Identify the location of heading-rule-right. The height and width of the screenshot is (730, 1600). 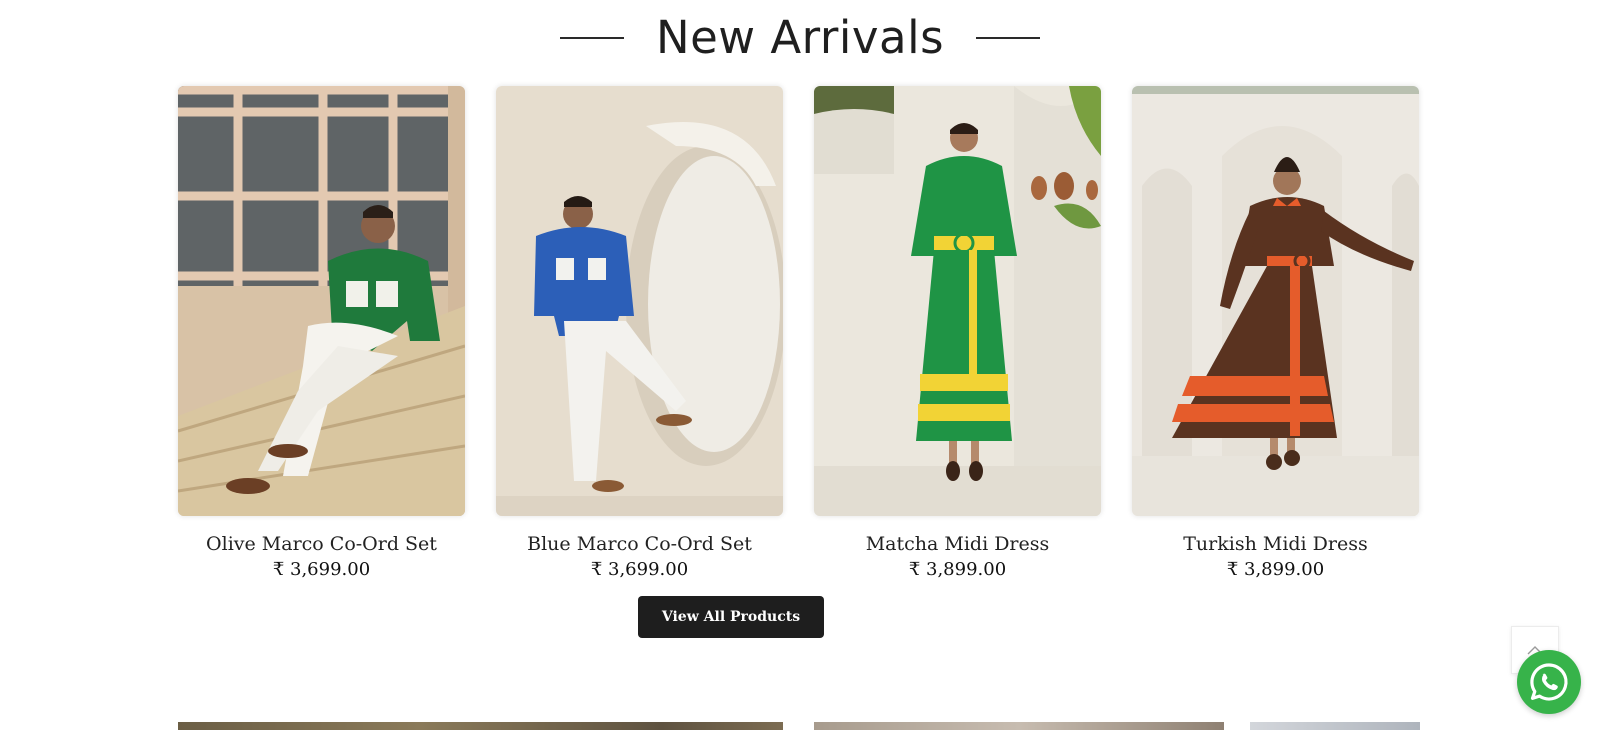
(1008, 38).